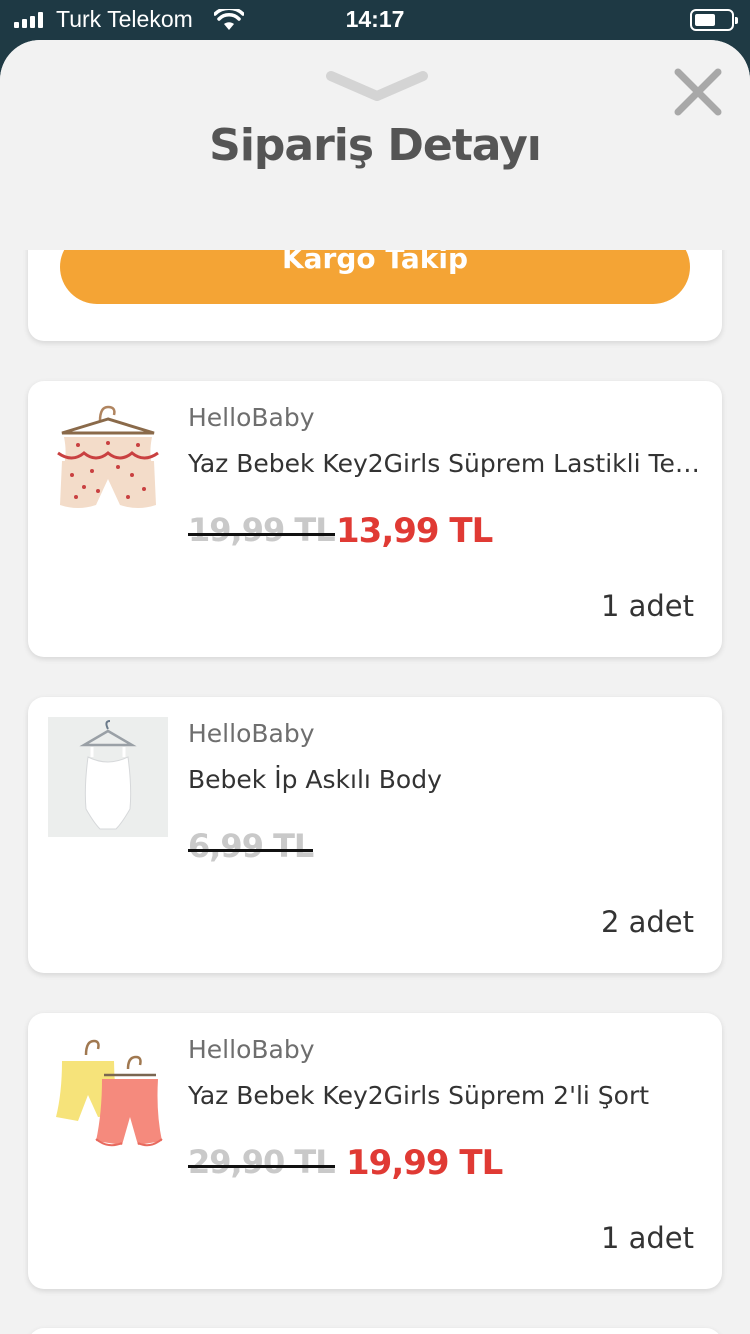 The width and height of the screenshot is (750, 1334). Describe the element at coordinates (698, 92) in the screenshot. I see `close-icon` at that location.